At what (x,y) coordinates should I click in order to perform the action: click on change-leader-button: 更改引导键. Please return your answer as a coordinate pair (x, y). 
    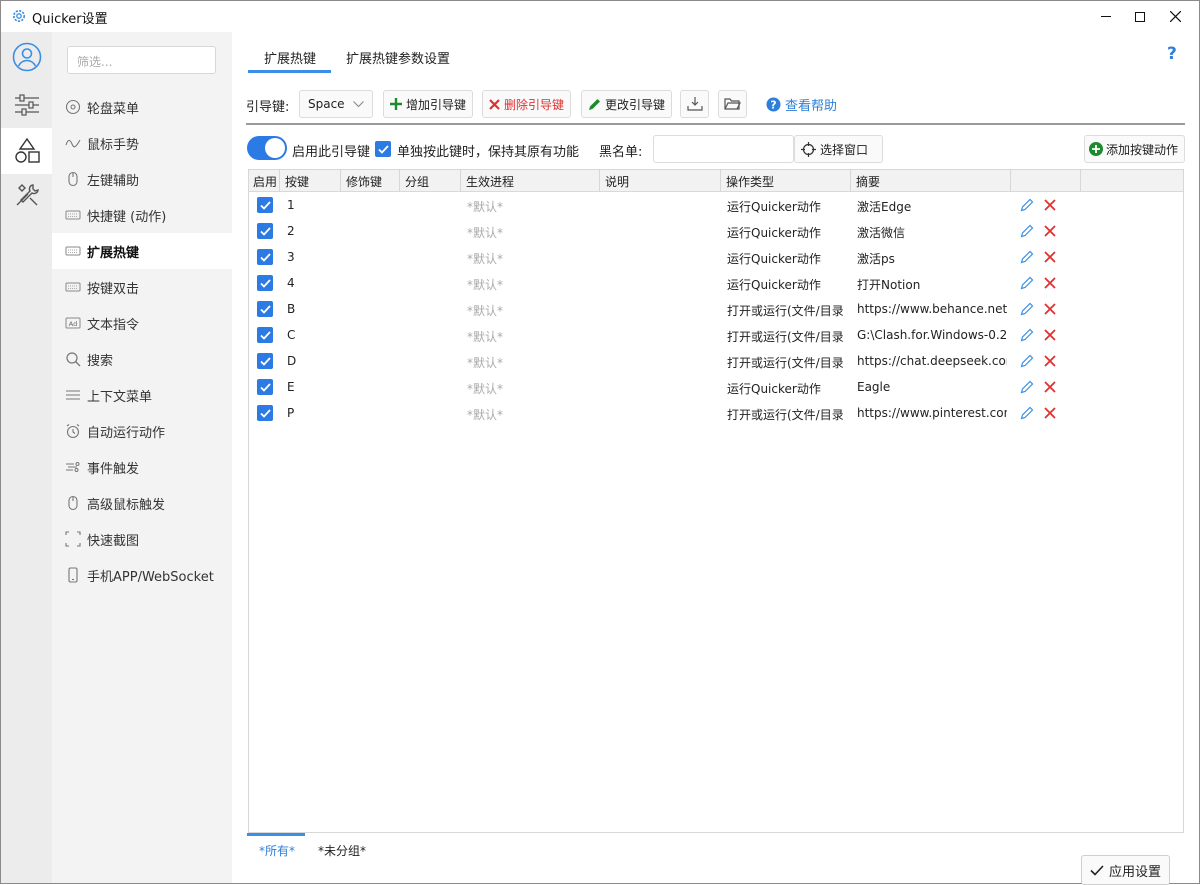
    Looking at the image, I should click on (627, 104).